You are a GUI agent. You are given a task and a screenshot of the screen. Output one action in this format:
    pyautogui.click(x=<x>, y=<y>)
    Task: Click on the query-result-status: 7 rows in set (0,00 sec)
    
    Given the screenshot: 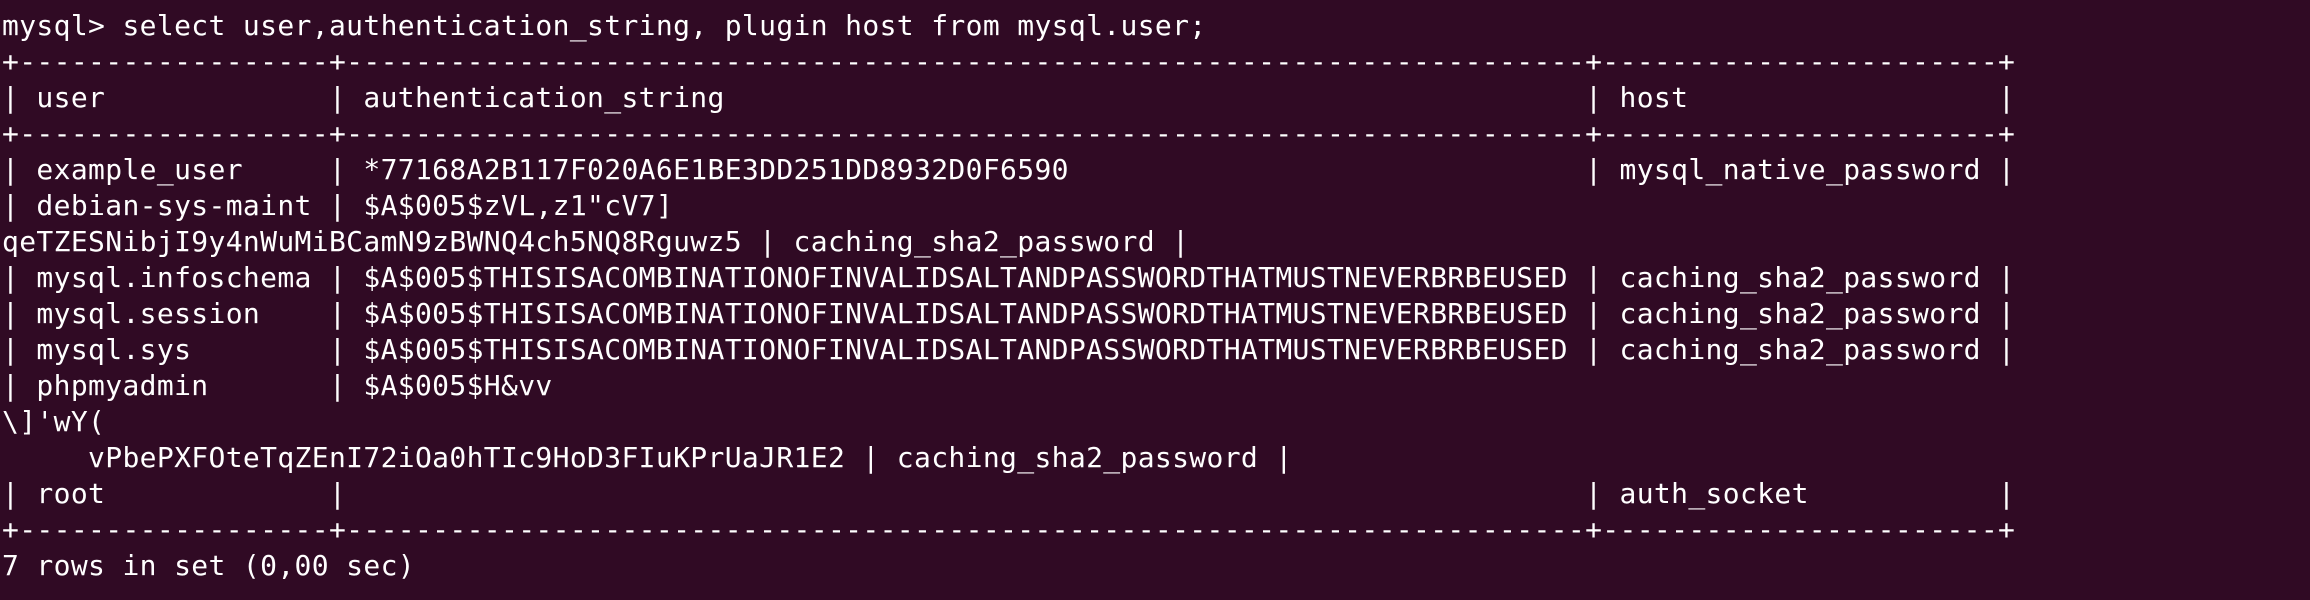 What is the action you would take?
    pyautogui.click(x=208, y=565)
    